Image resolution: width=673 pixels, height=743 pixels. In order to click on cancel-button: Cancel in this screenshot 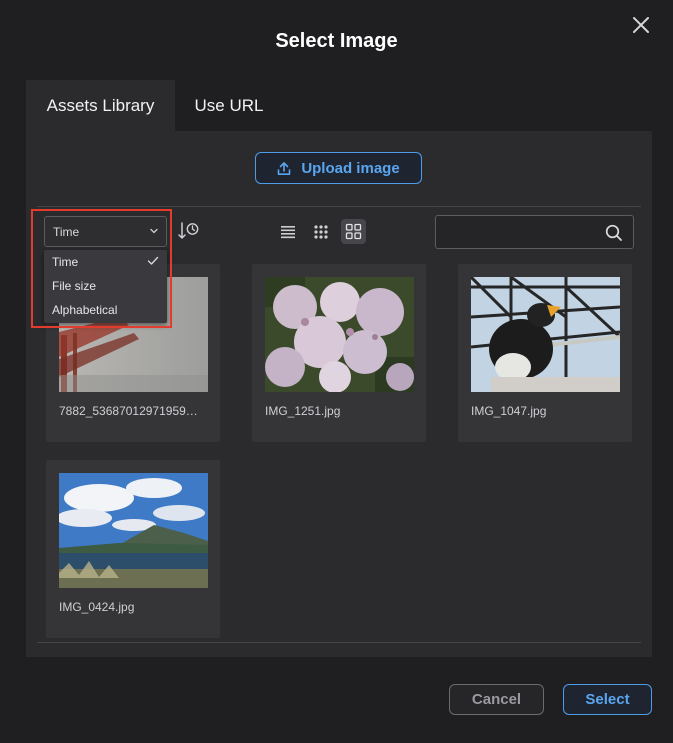, I will do `click(496, 699)`.